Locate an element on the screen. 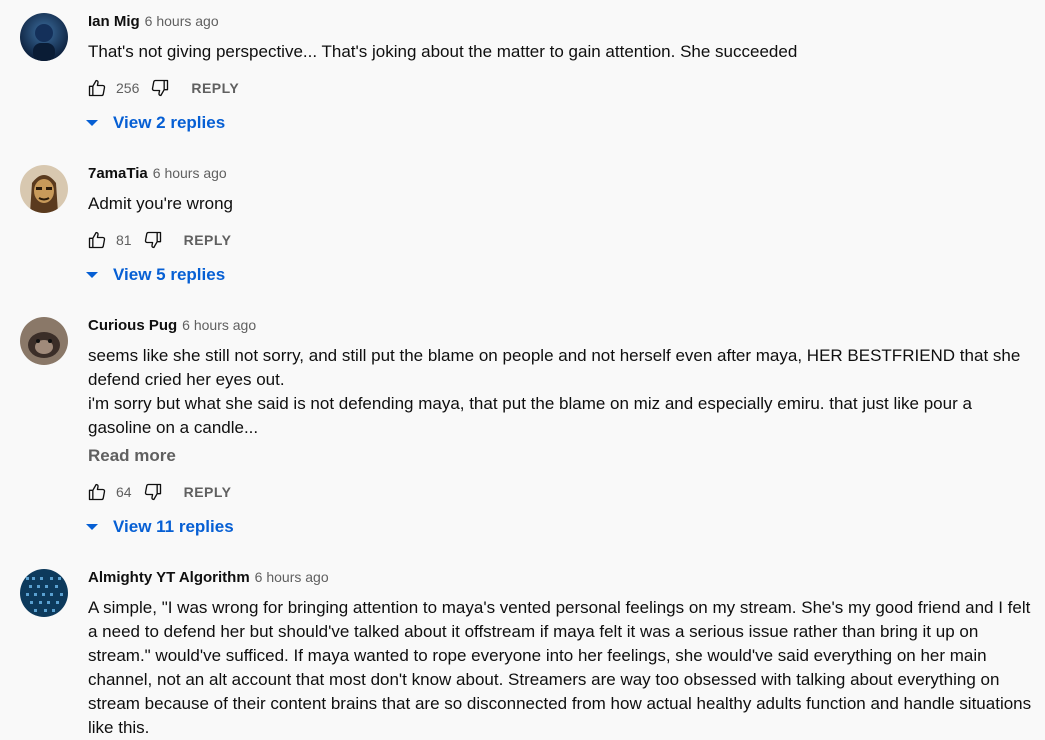  view-replies-button: View 5 replies is located at coordinates (154, 275).